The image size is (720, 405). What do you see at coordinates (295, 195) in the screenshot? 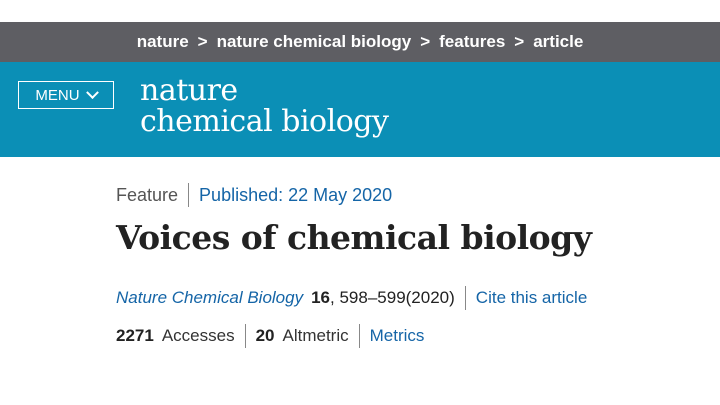
I see `published-date: Published: 22 May 2020` at bounding box center [295, 195].